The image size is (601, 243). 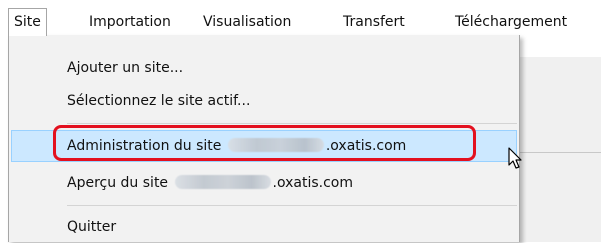 I want to click on menu-item-label: Quitter, so click(x=92, y=227).